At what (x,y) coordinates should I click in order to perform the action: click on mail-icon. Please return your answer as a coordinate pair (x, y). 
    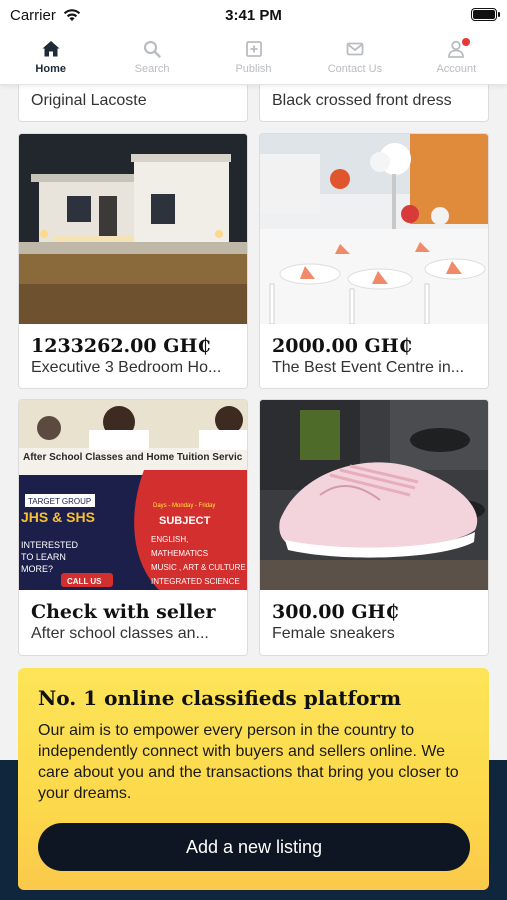
    Looking at the image, I should click on (355, 49).